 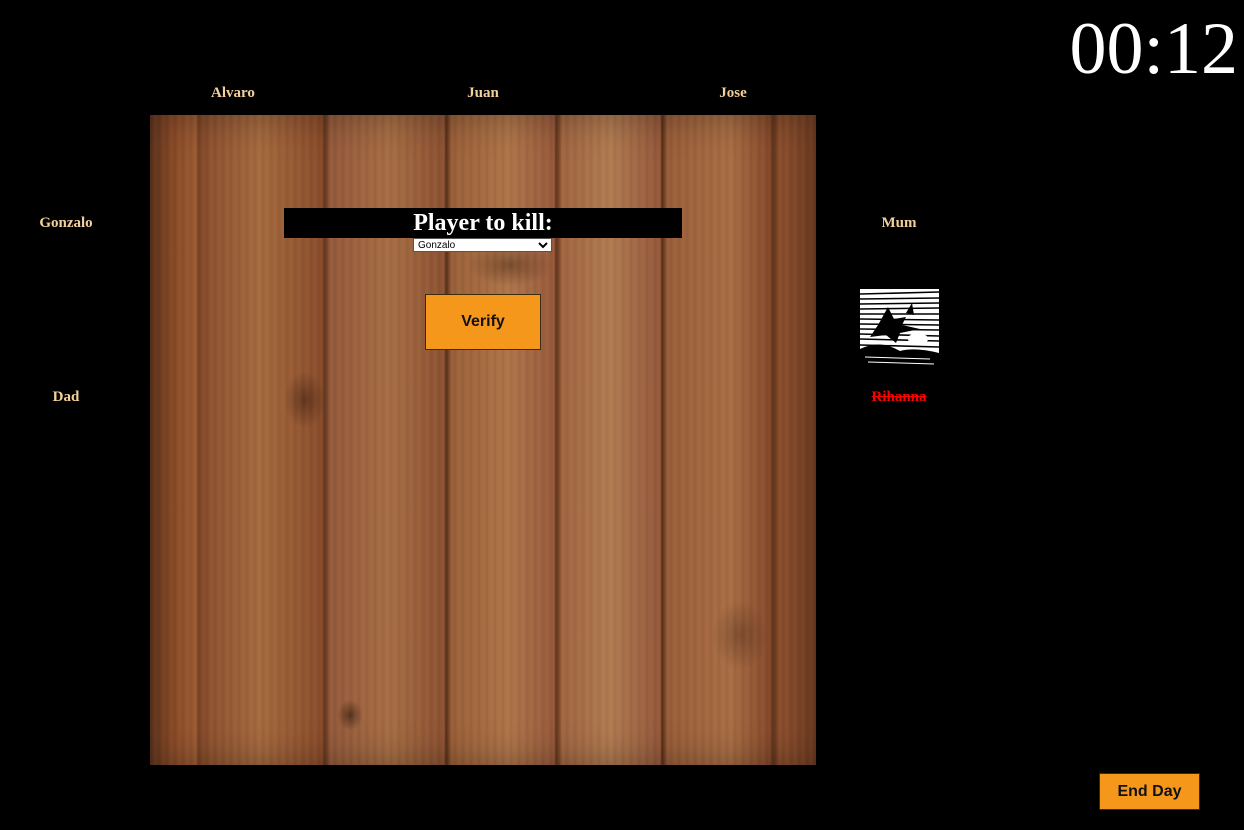 I want to click on verify-button: Verify, so click(x=483, y=322).